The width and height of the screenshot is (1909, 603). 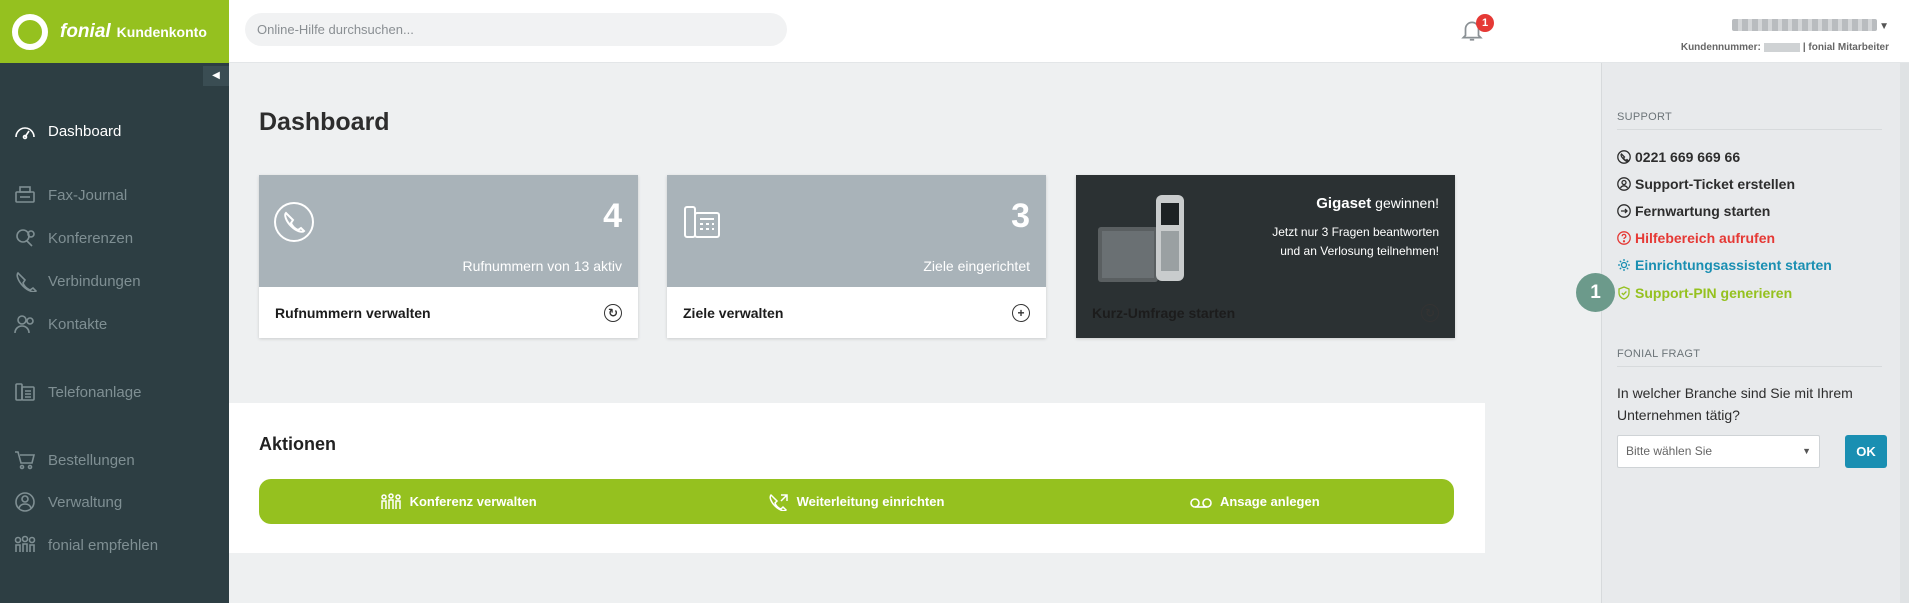 What do you see at coordinates (778, 502) in the screenshot?
I see `forward-call-icon` at bounding box center [778, 502].